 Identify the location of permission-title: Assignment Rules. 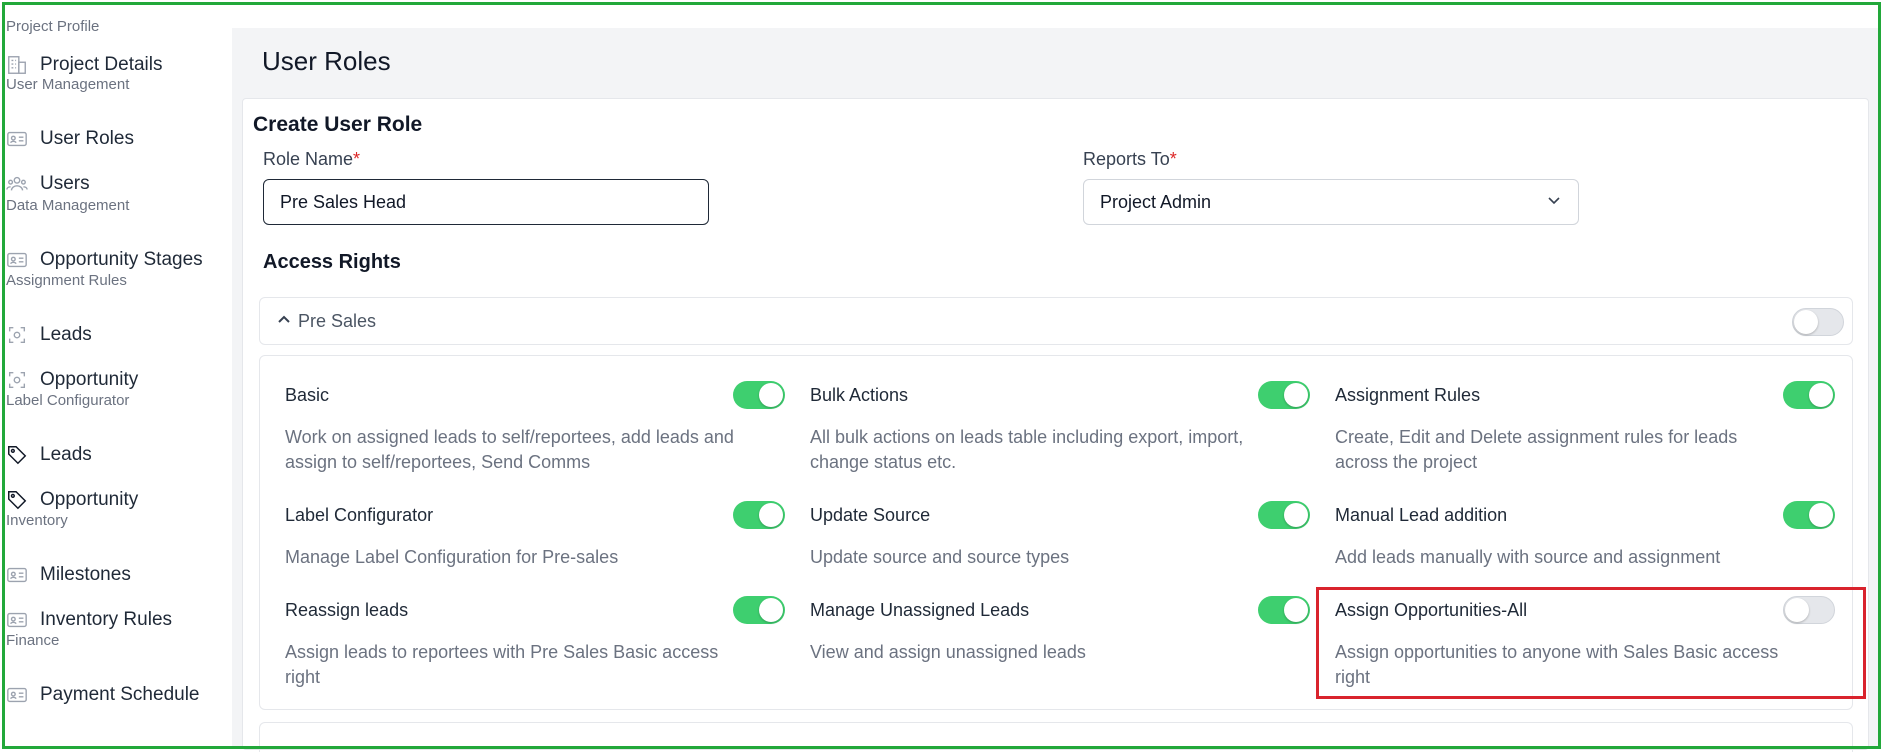
(1408, 395).